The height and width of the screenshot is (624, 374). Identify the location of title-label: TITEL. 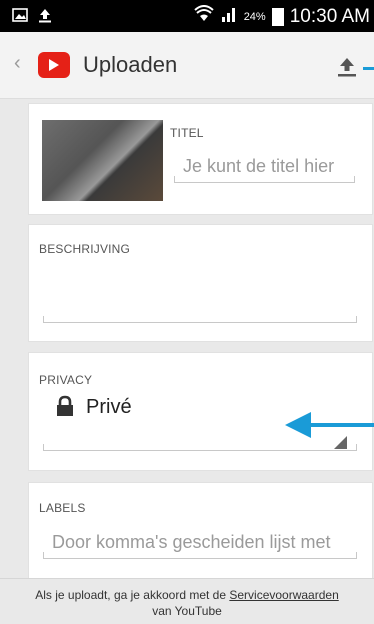
(187, 133).